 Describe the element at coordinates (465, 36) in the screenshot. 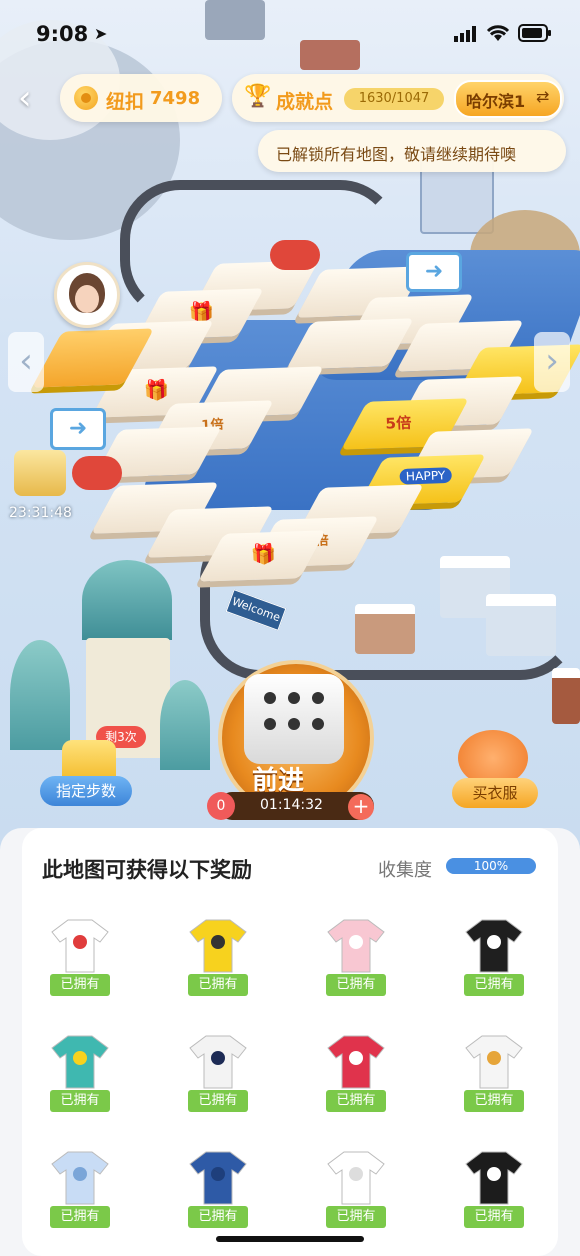

I see `signal-icon` at that location.